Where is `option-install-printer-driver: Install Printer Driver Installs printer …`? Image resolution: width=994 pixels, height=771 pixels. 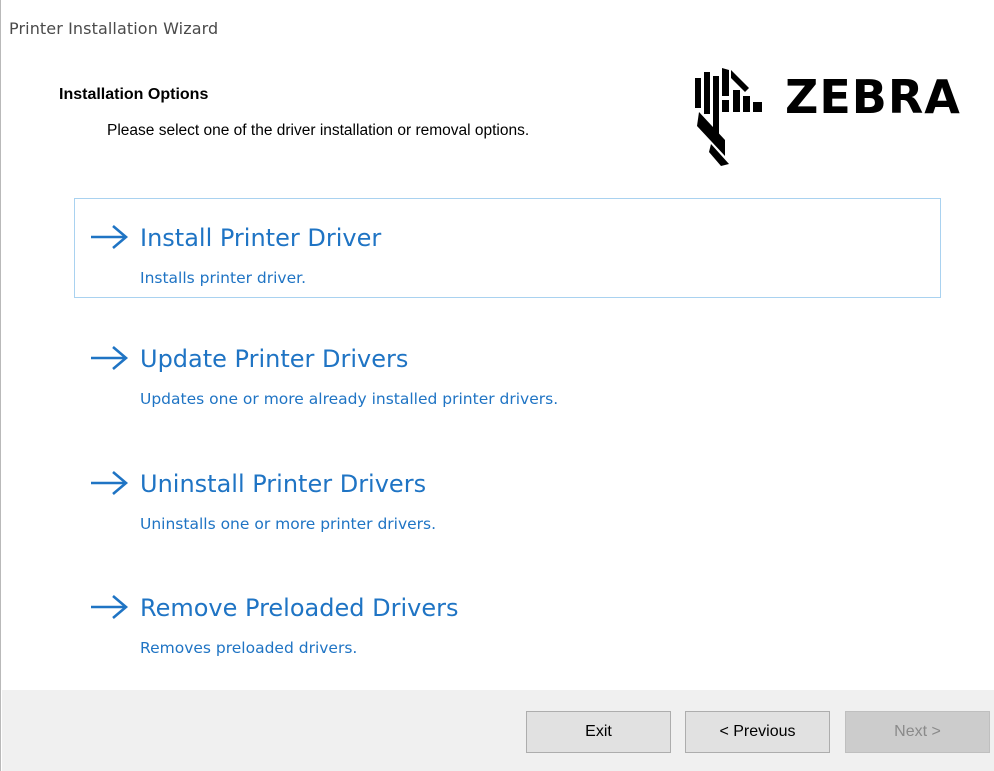 option-install-printer-driver: Install Printer Driver Installs printer … is located at coordinates (507, 248).